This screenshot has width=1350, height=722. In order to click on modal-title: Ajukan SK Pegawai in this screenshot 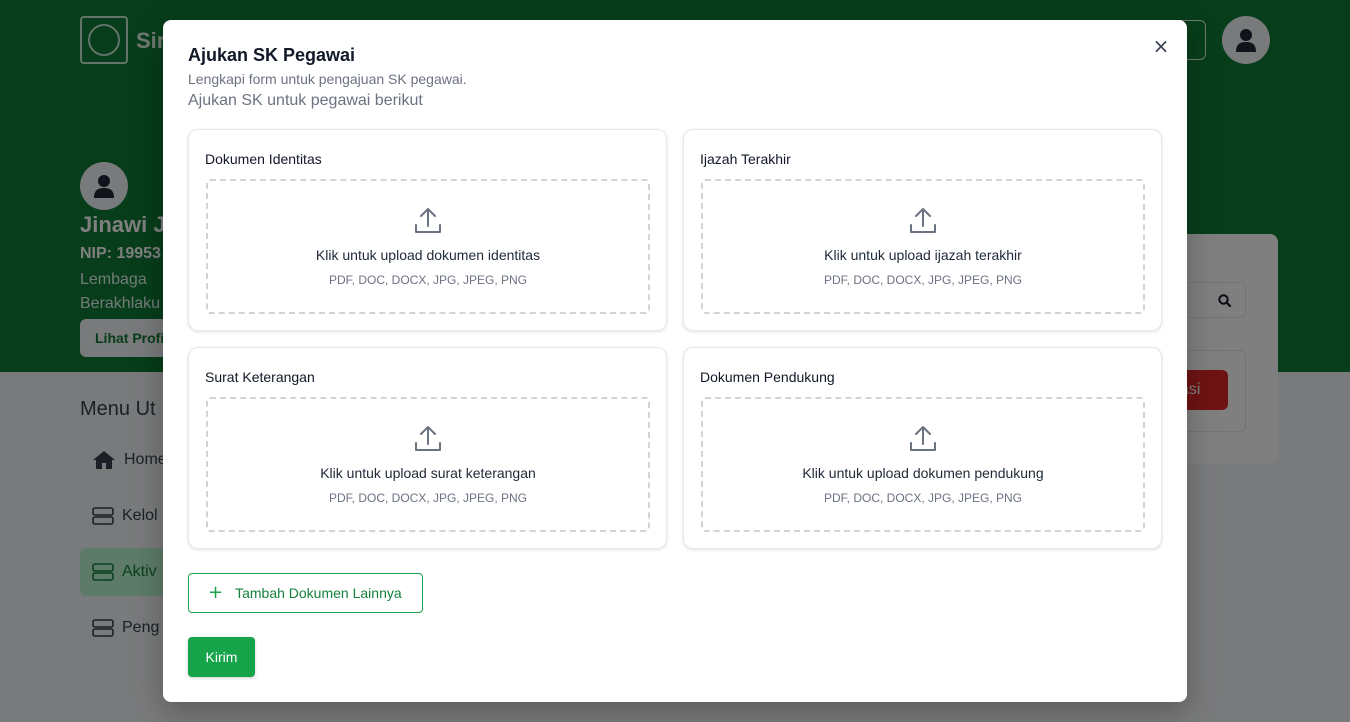, I will do `click(272, 55)`.